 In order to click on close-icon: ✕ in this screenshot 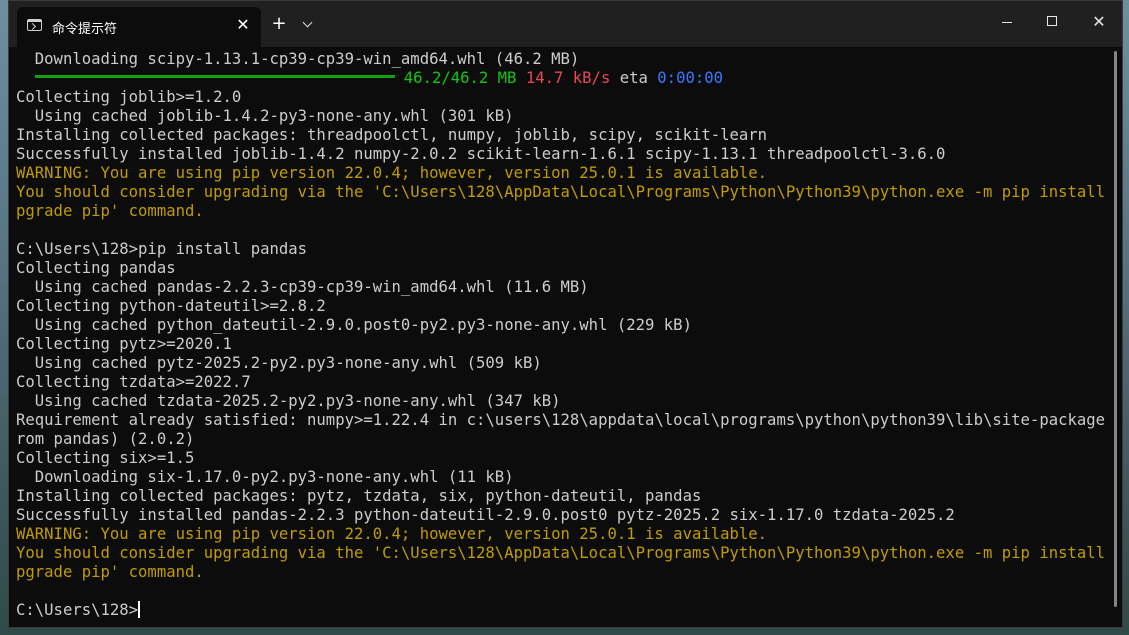, I will do `click(1099, 21)`.